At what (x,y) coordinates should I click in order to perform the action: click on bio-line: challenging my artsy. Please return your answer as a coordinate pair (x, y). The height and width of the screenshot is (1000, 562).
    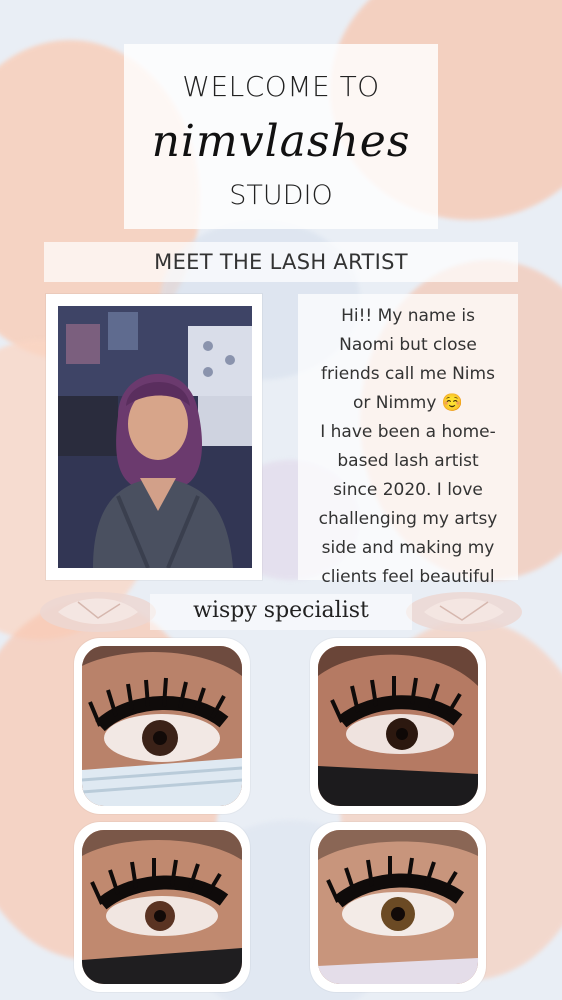
    Looking at the image, I should click on (408, 519).